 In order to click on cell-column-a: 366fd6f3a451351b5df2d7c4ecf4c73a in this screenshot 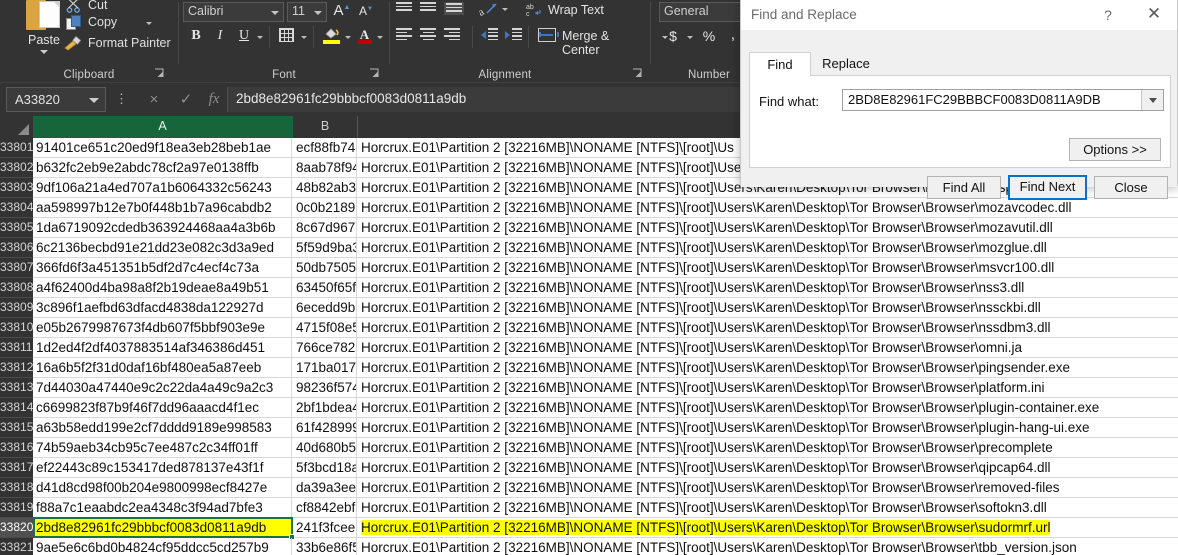, I will do `click(162, 267)`.